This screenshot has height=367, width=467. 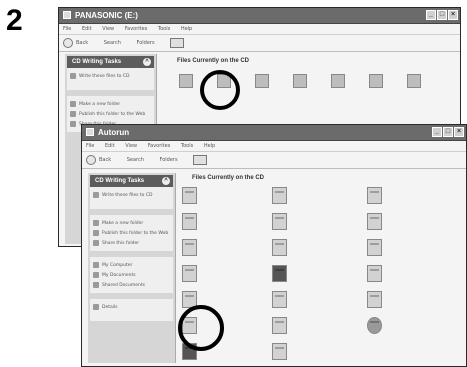 What do you see at coordinates (131, 285) in the screenshot?
I see `place-link: Shared Documents` at bounding box center [131, 285].